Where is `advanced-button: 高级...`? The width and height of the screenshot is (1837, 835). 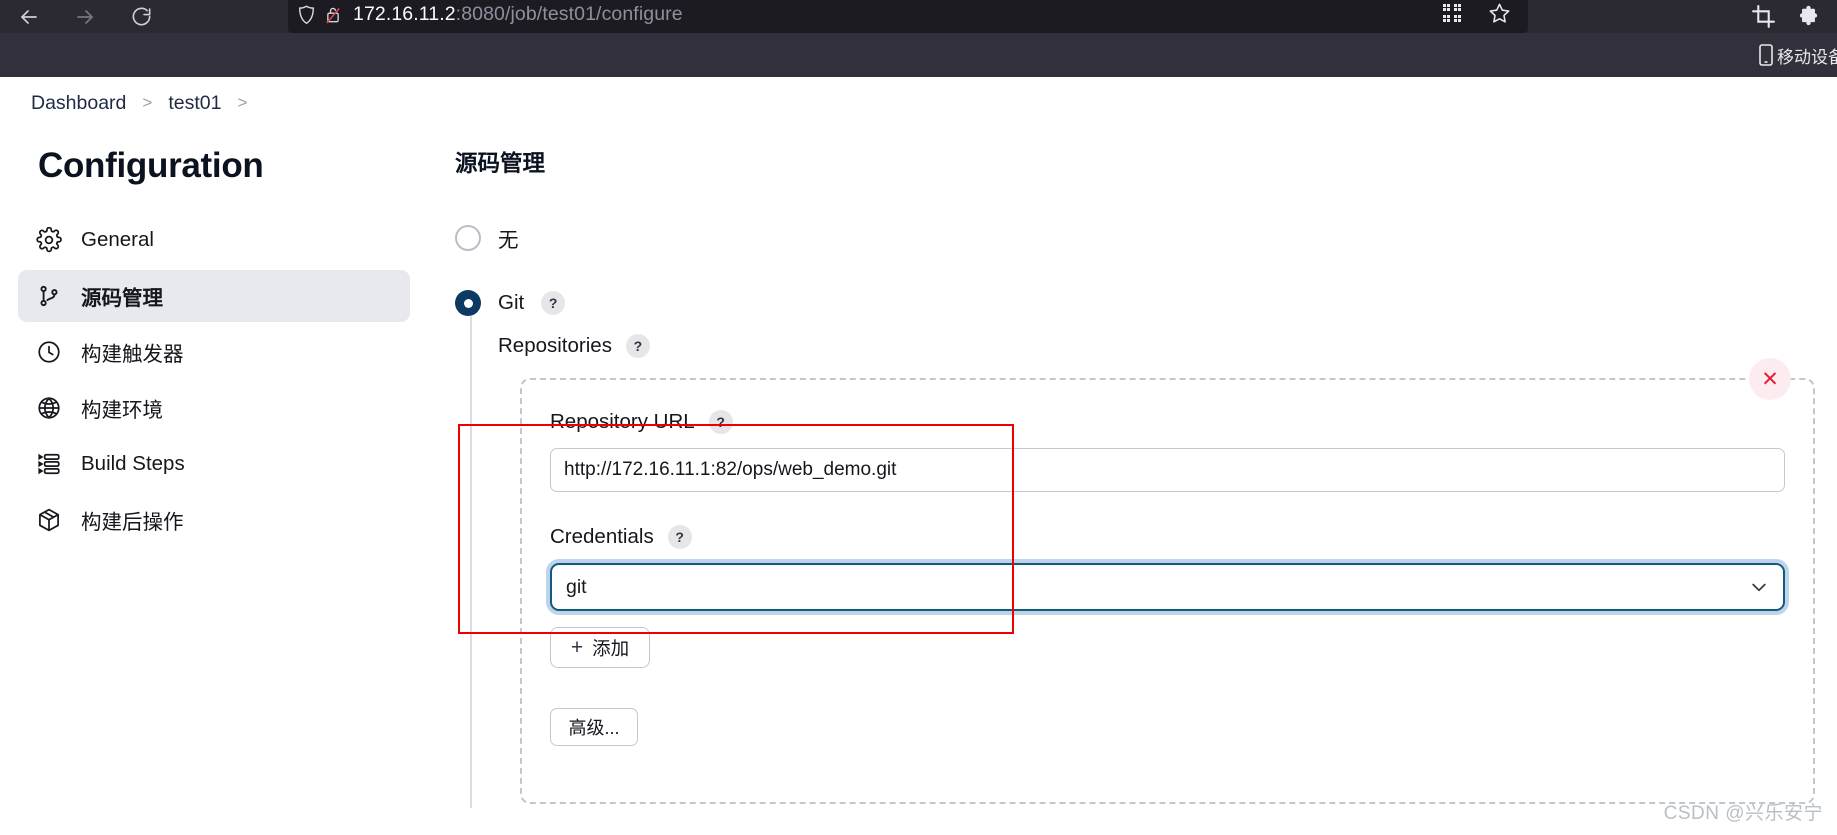
advanced-button: 高级... is located at coordinates (594, 727).